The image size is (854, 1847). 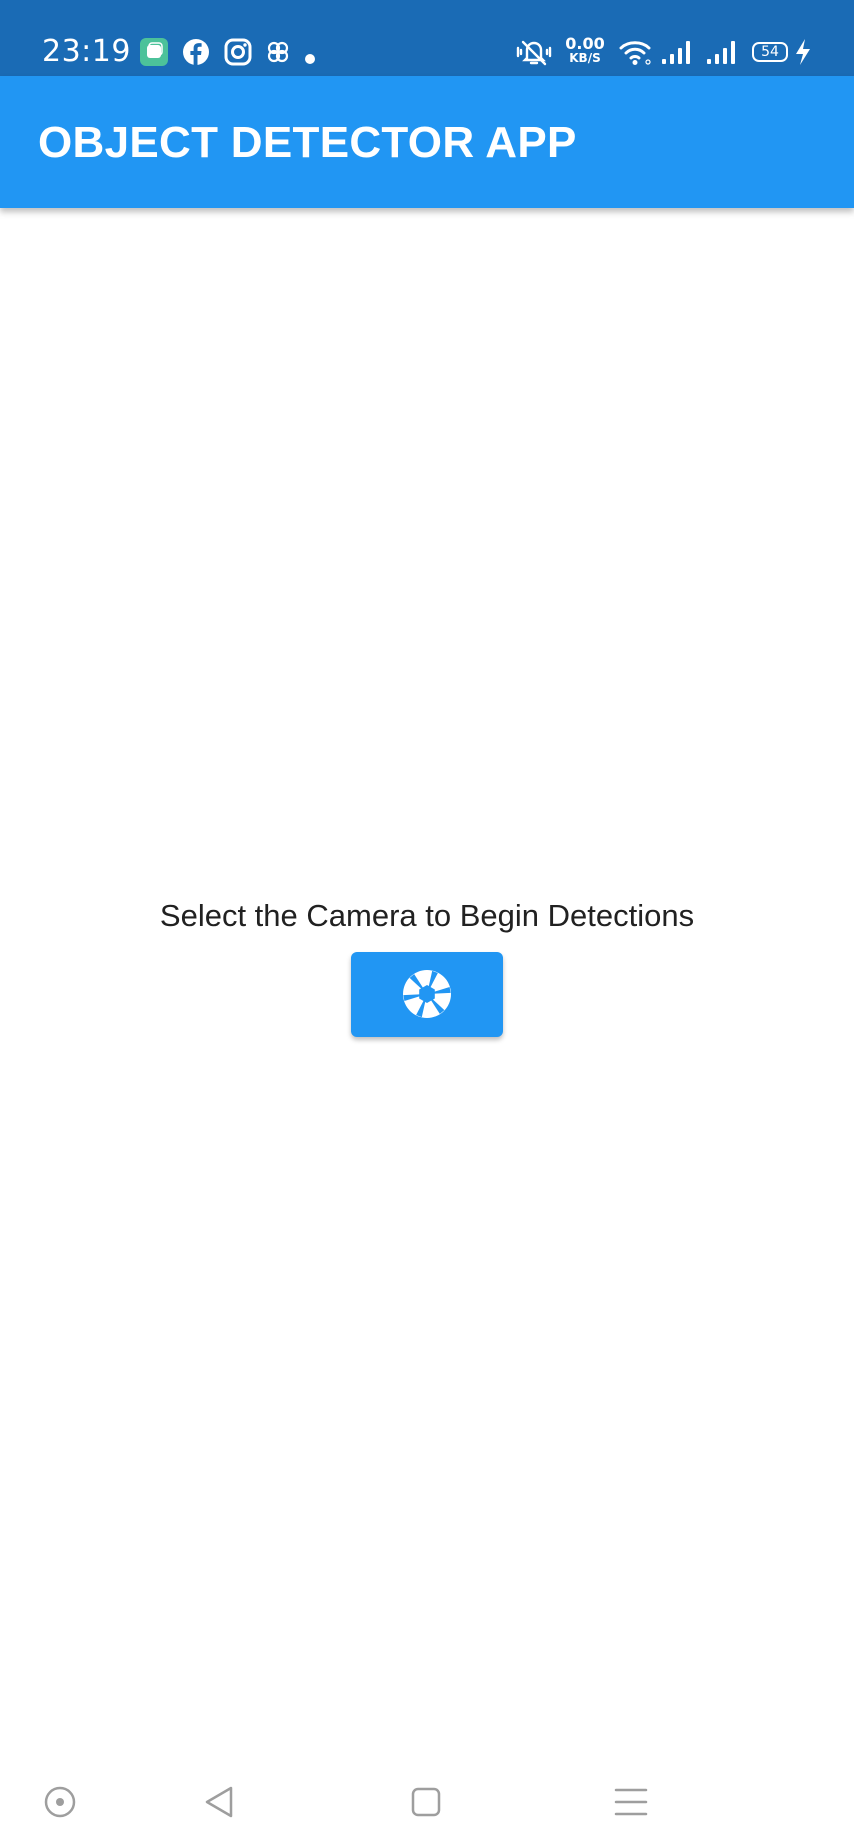 I want to click on back-icon, so click(x=220, y=1802).